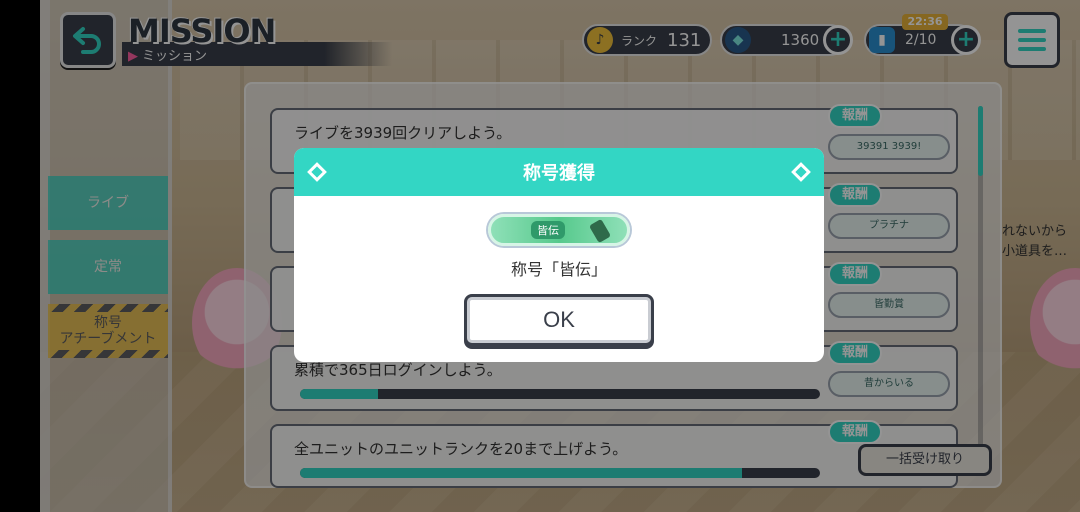  I want to click on title-badge-text: 皆伝, so click(548, 230).